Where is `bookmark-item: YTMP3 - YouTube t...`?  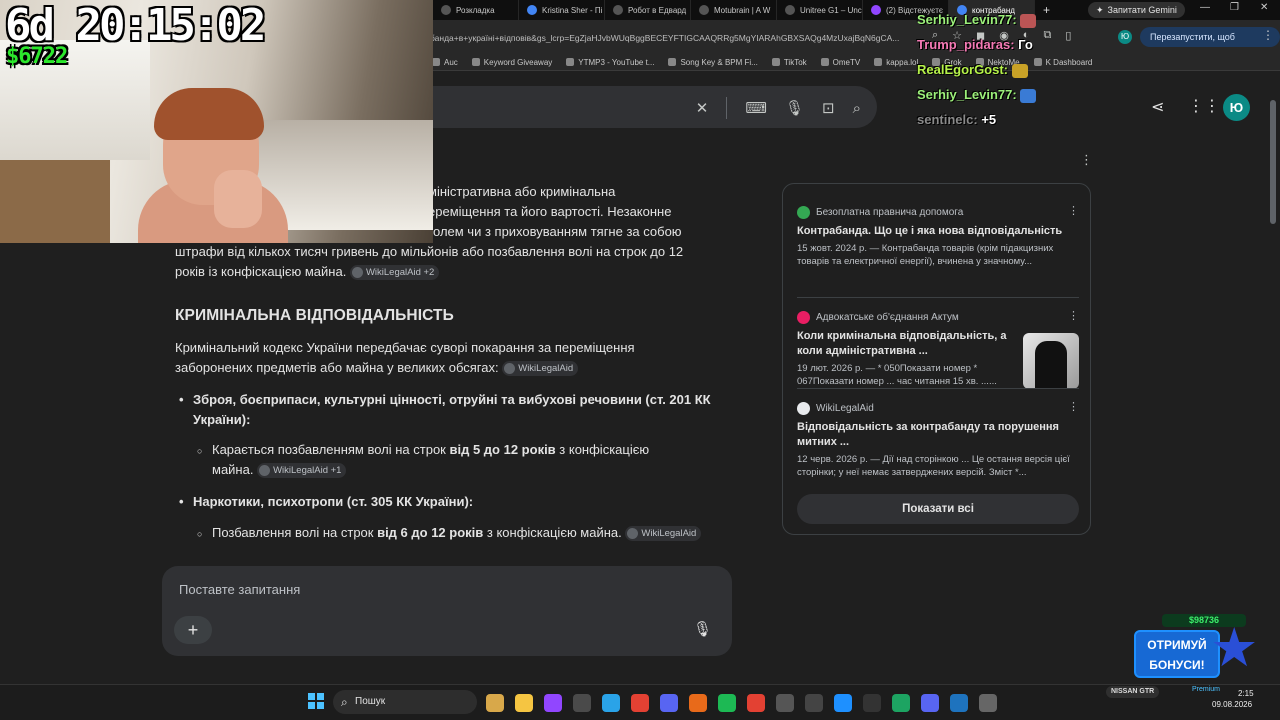
bookmark-item: YTMP3 - YouTube t... is located at coordinates (610, 62).